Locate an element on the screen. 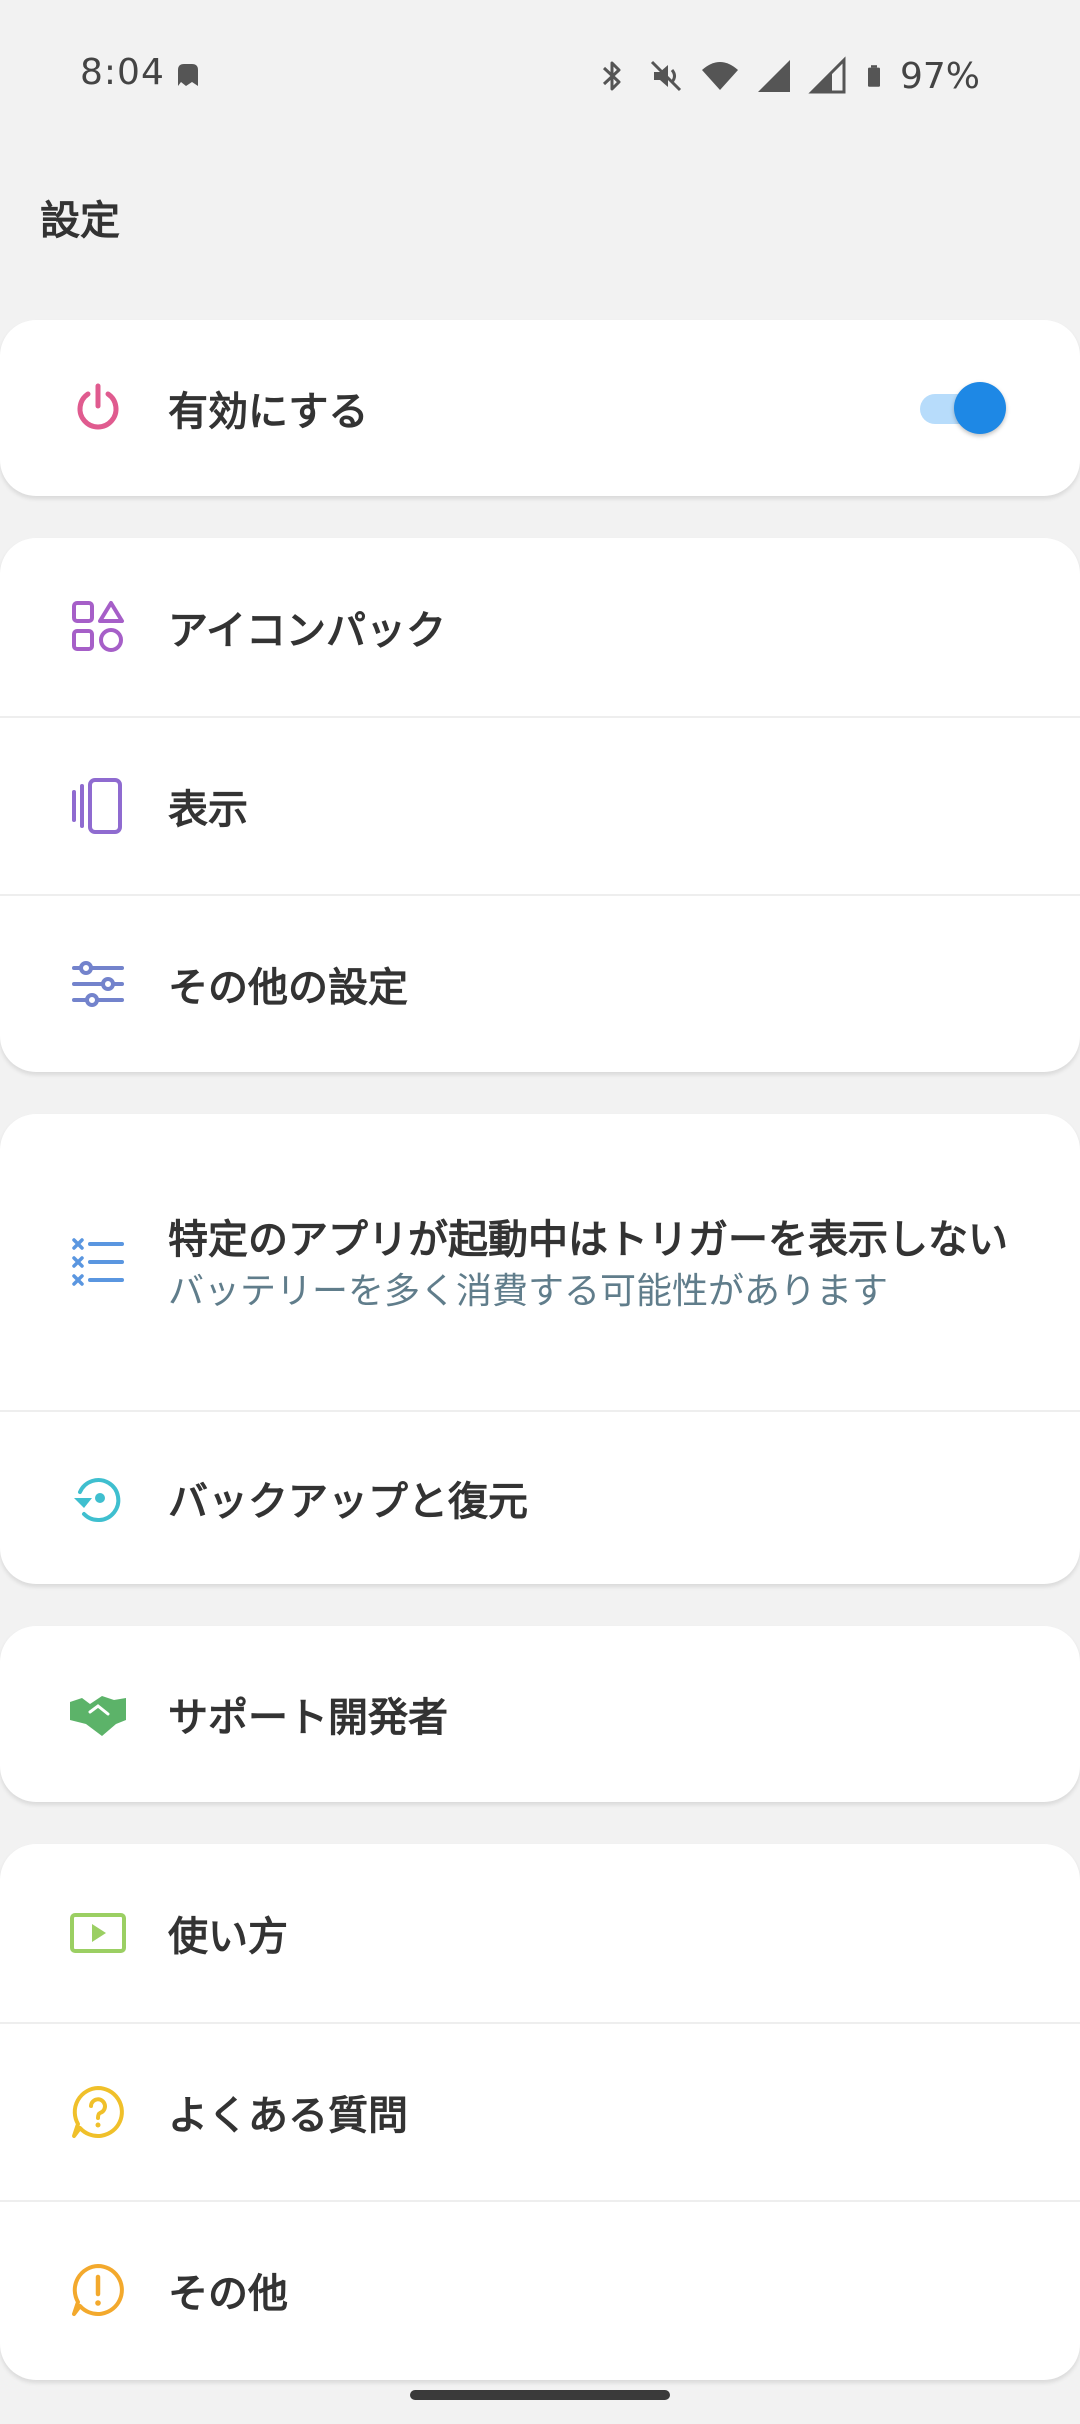 The height and width of the screenshot is (2424, 1080). mute-icon is located at coordinates (666, 76).